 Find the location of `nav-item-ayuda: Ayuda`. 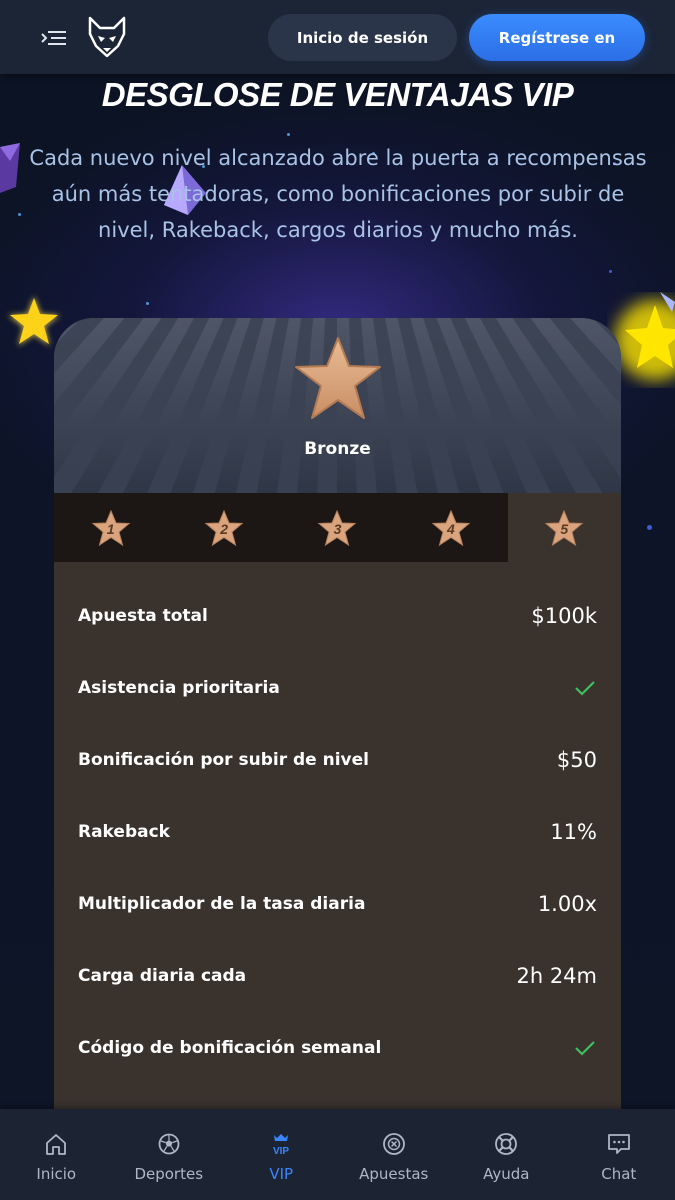

nav-item-ayuda: Ayuda is located at coordinates (506, 1154).